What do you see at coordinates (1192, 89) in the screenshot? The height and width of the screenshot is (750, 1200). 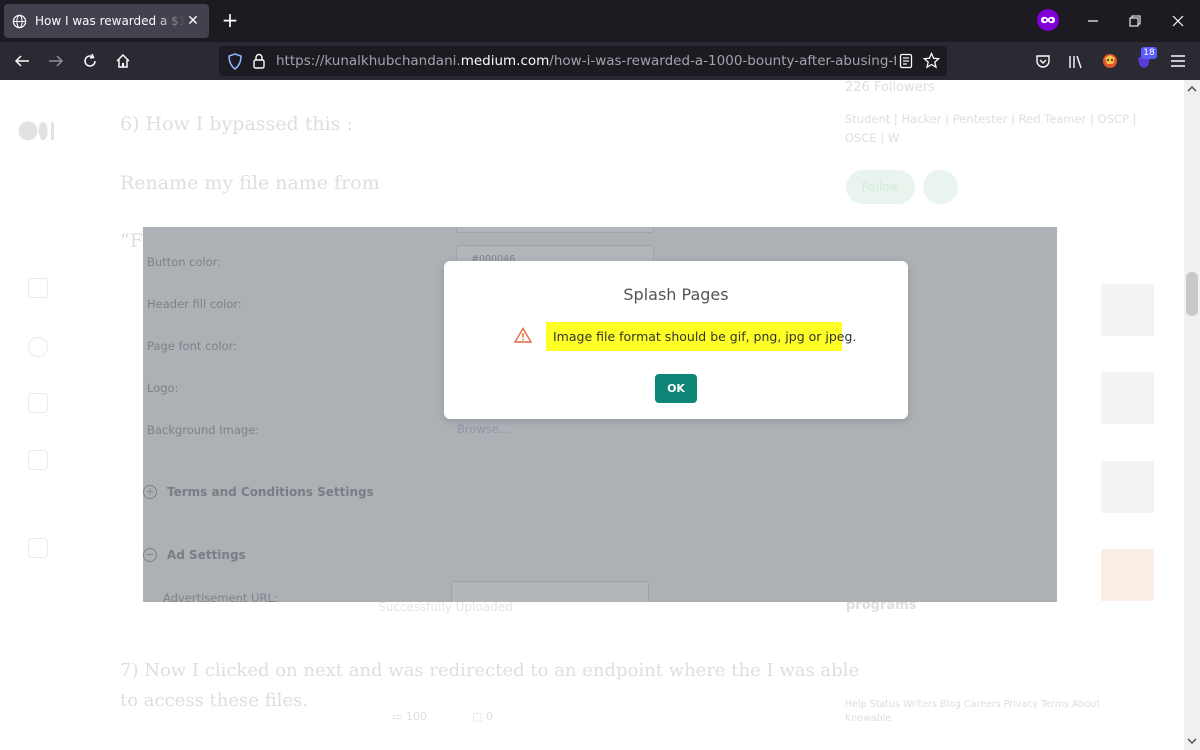 I see `scroll-up-arrow-icon` at bounding box center [1192, 89].